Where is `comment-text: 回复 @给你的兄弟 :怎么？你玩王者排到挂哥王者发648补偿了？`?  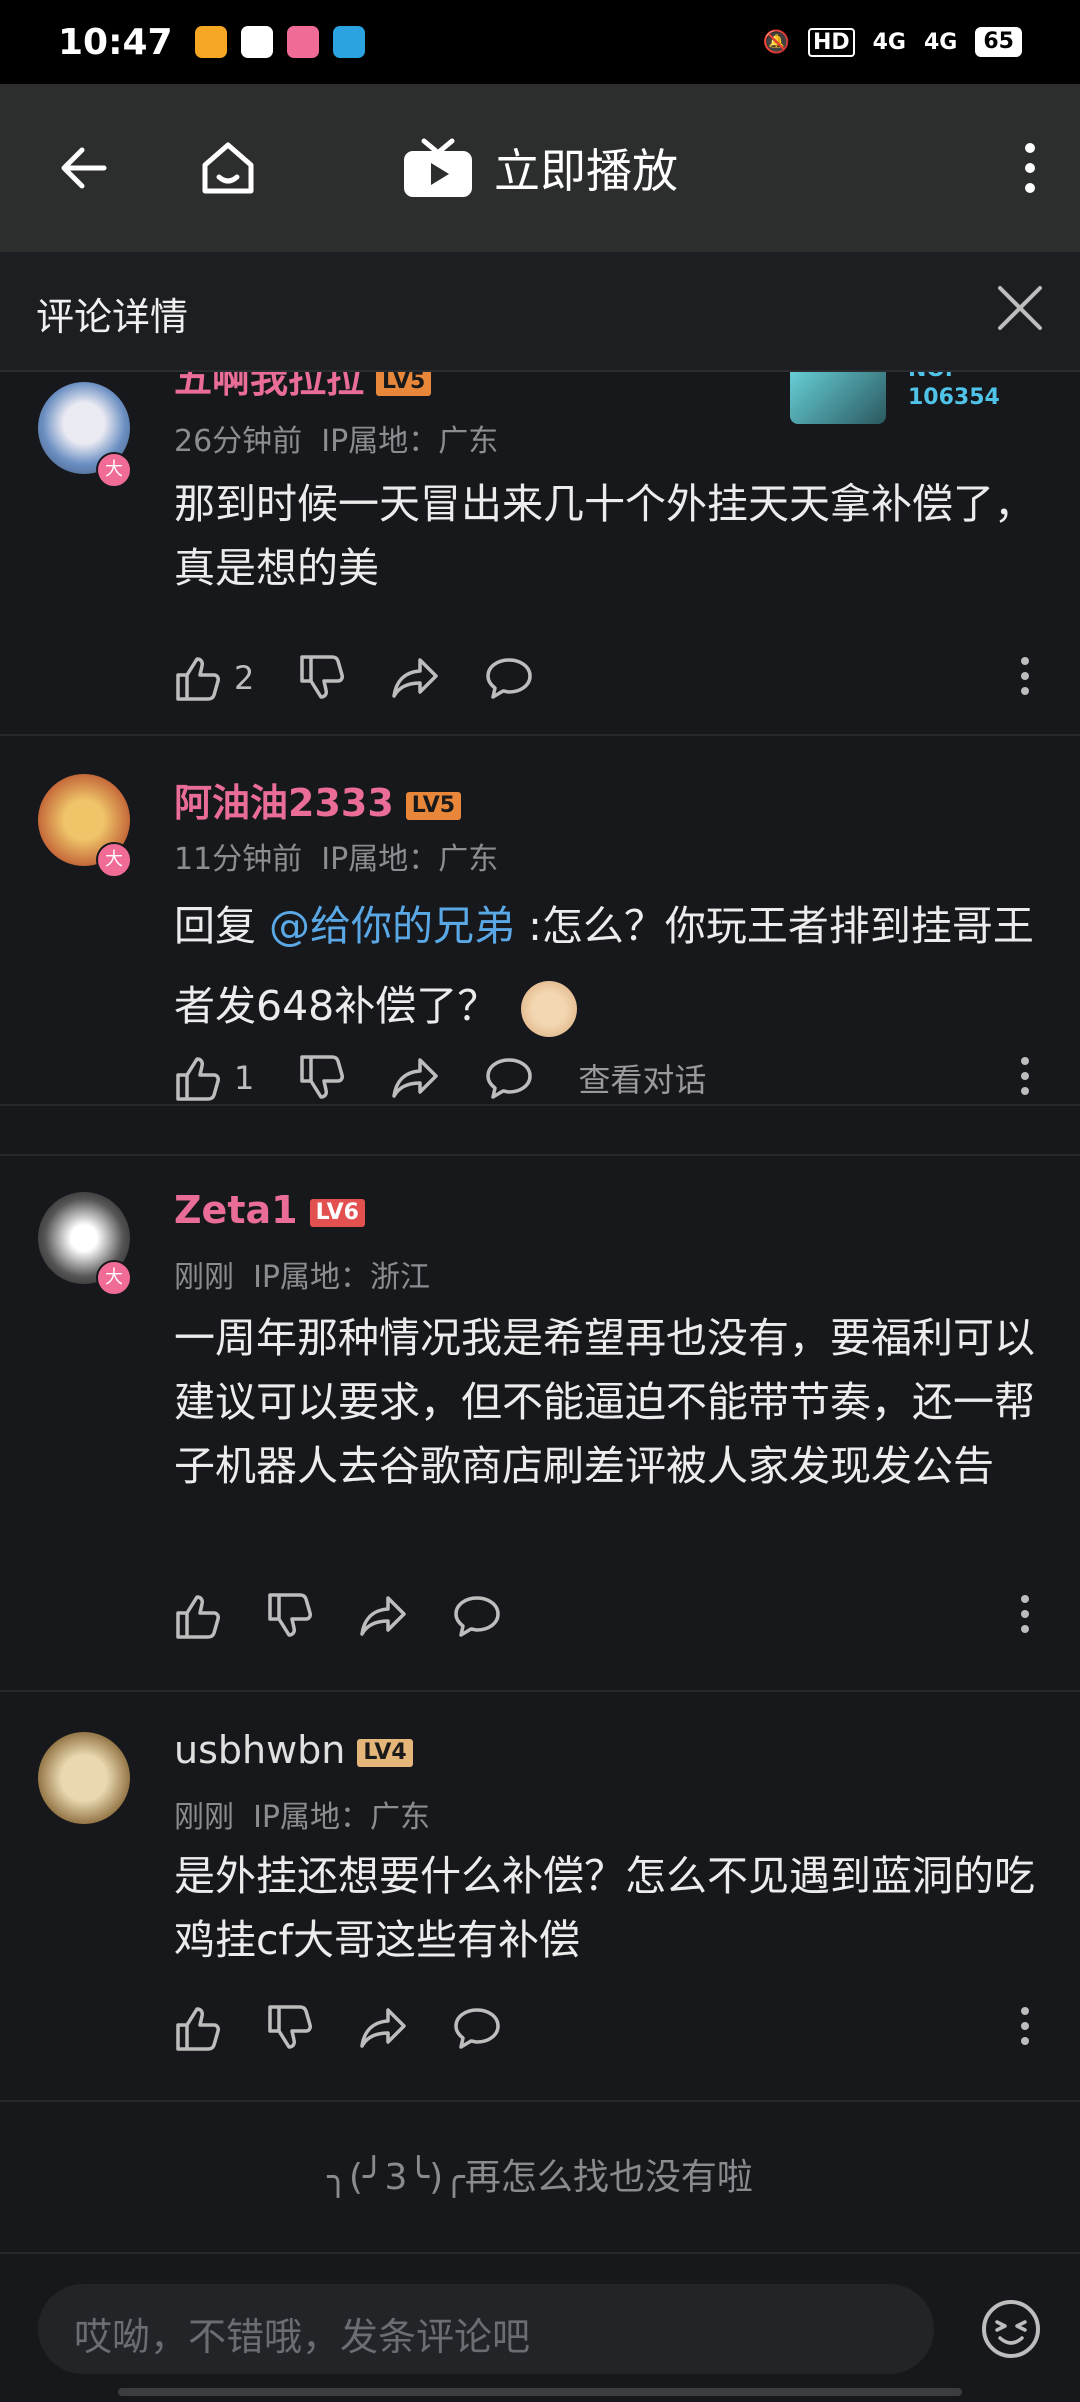
comment-text: 回复 @给你的兄弟 :怎么？你玩王者排到挂哥王者发648补偿了？ is located at coordinates (607, 966).